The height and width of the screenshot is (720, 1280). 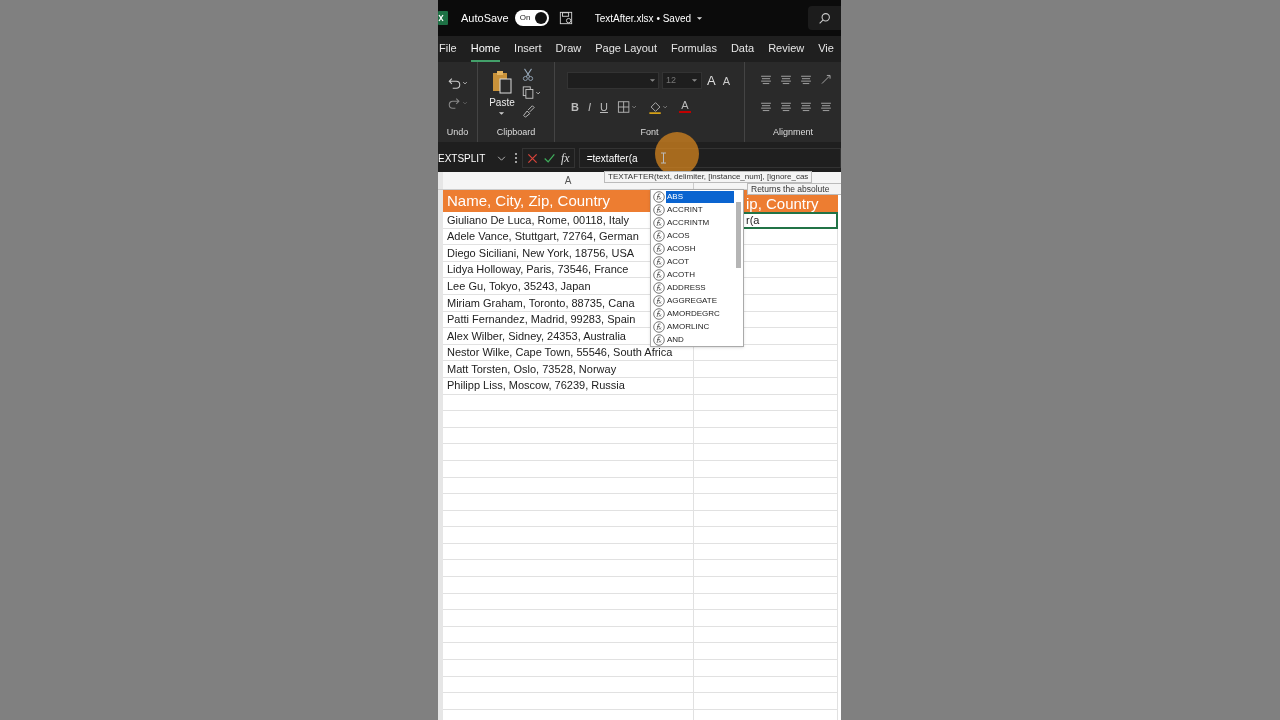 I want to click on ribbon-tab: Insert, so click(x=528, y=49).